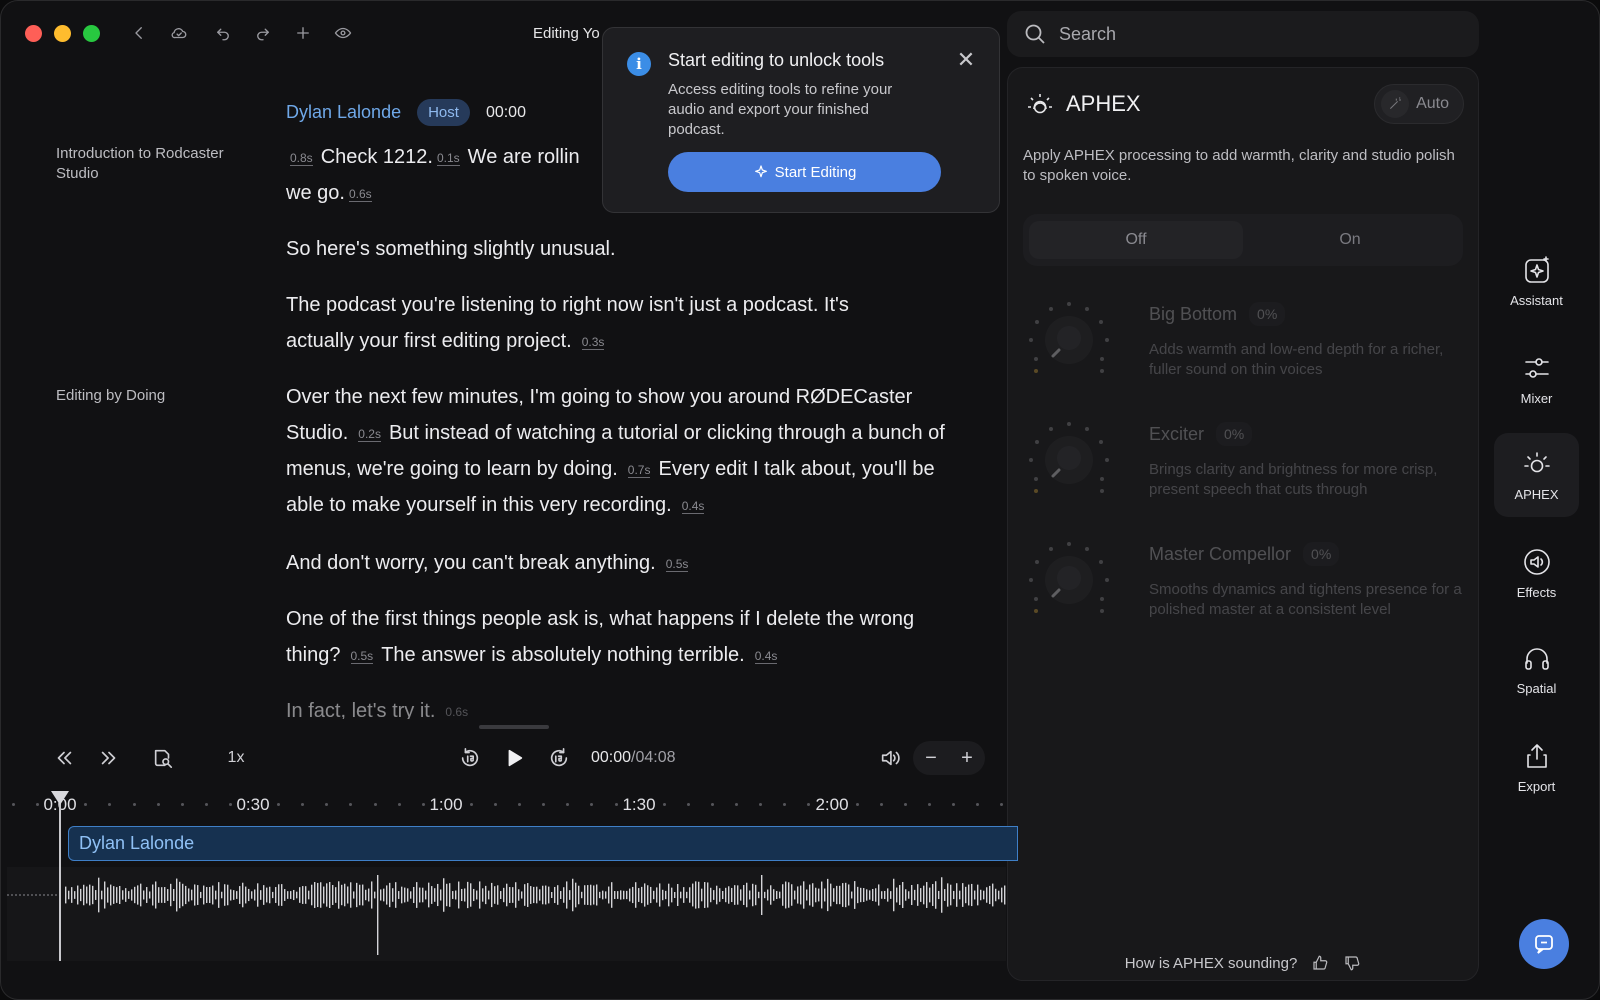 The height and width of the screenshot is (1000, 1600). Describe the element at coordinates (451, 249) in the screenshot. I see `transcript-text: So here's something slightly unusual.` at that location.